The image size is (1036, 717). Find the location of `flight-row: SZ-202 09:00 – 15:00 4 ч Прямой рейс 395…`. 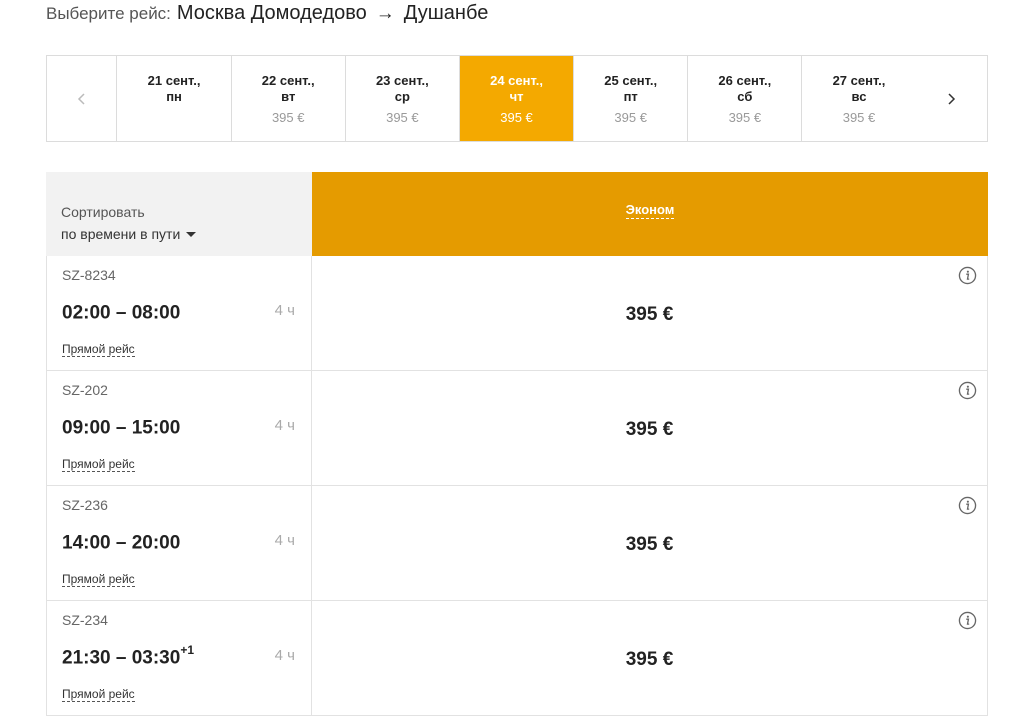

flight-row: SZ-202 09:00 – 15:00 4 ч Прямой рейс 395… is located at coordinates (517, 428).